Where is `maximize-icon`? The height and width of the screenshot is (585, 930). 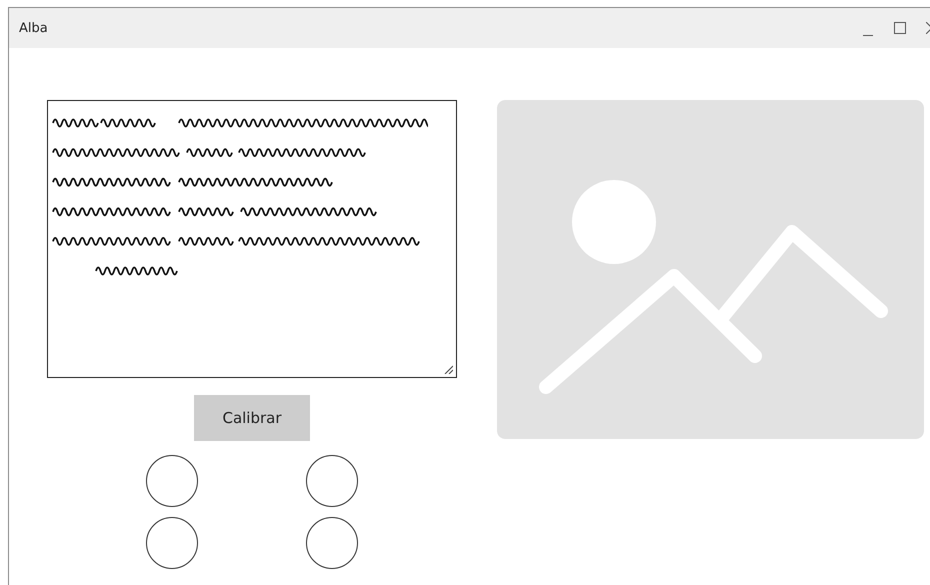
maximize-icon is located at coordinates (900, 28).